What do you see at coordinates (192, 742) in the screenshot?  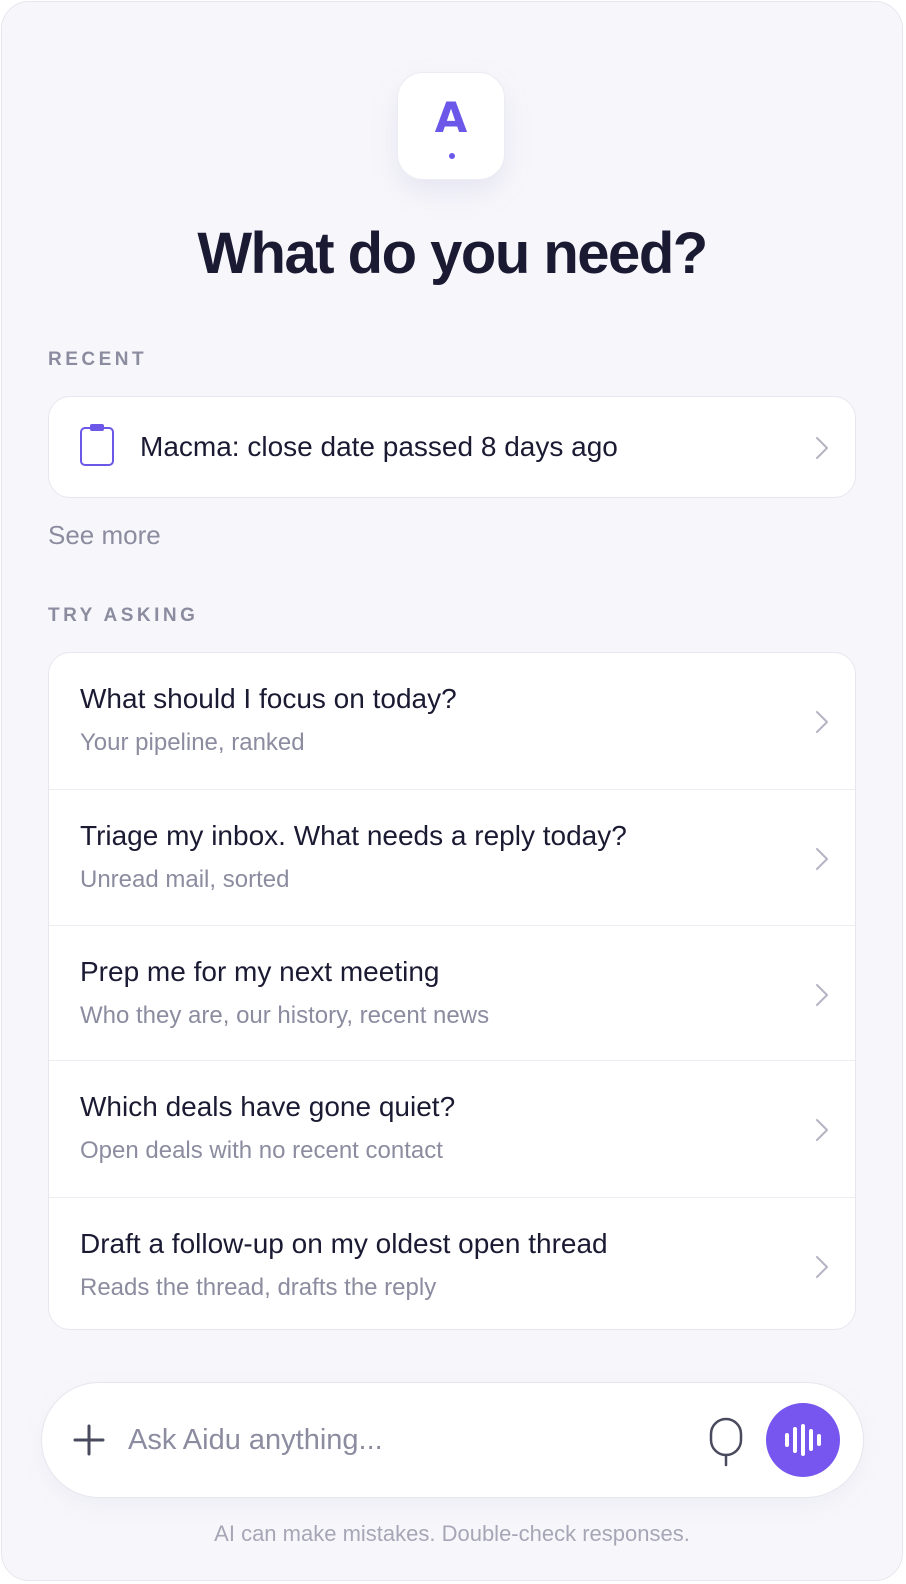 I see `suggestion-subtitle: Your pipeline, ranked` at bounding box center [192, 742].